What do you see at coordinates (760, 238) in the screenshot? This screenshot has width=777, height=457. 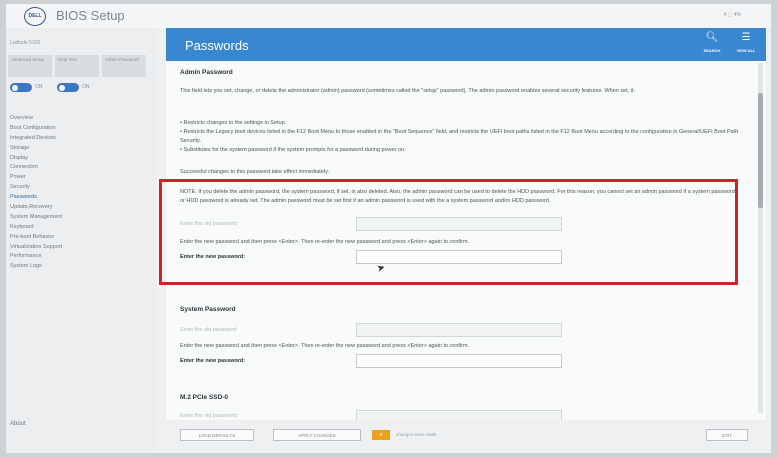 I see `scrollbar` at bounding box center [760, 238].